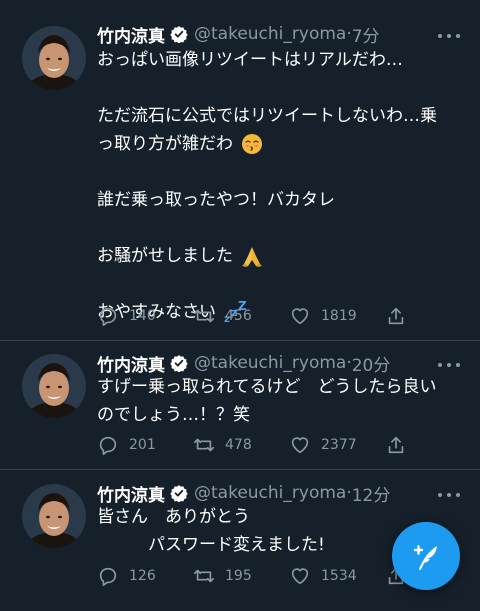 Image resolution: width=480 pixels, height=611 pixels. I want to click on tweet-time: 7分, so click(366, 34).